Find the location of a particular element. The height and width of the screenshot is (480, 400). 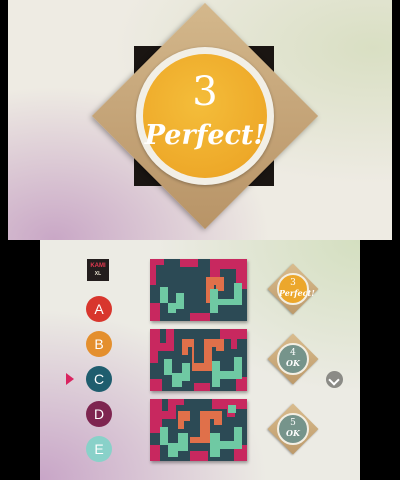

chevron-down-icon is located at coordinates (334, 380).